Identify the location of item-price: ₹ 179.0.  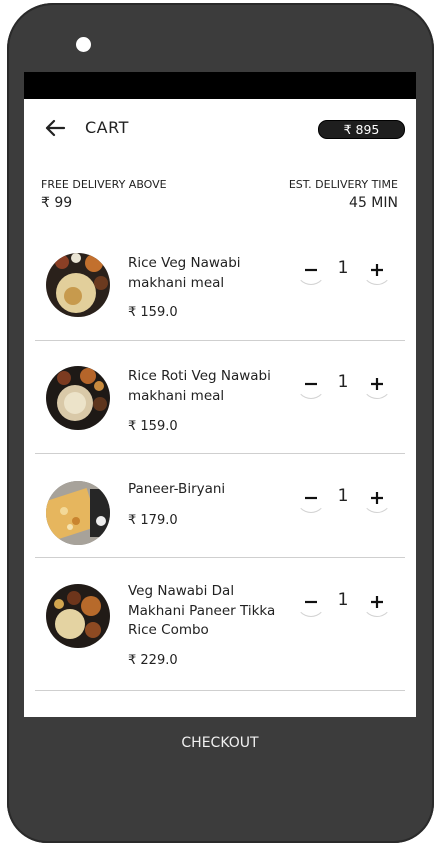
(153, 520).